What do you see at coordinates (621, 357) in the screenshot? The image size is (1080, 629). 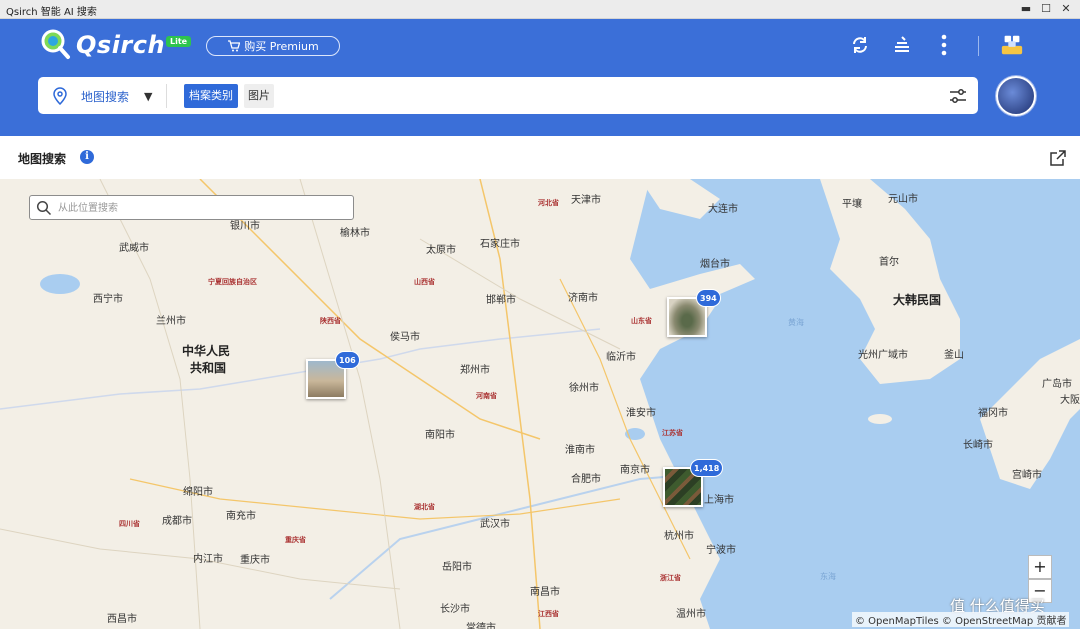 I see `city-label: 临沂市` at bounding box center [621, 357].